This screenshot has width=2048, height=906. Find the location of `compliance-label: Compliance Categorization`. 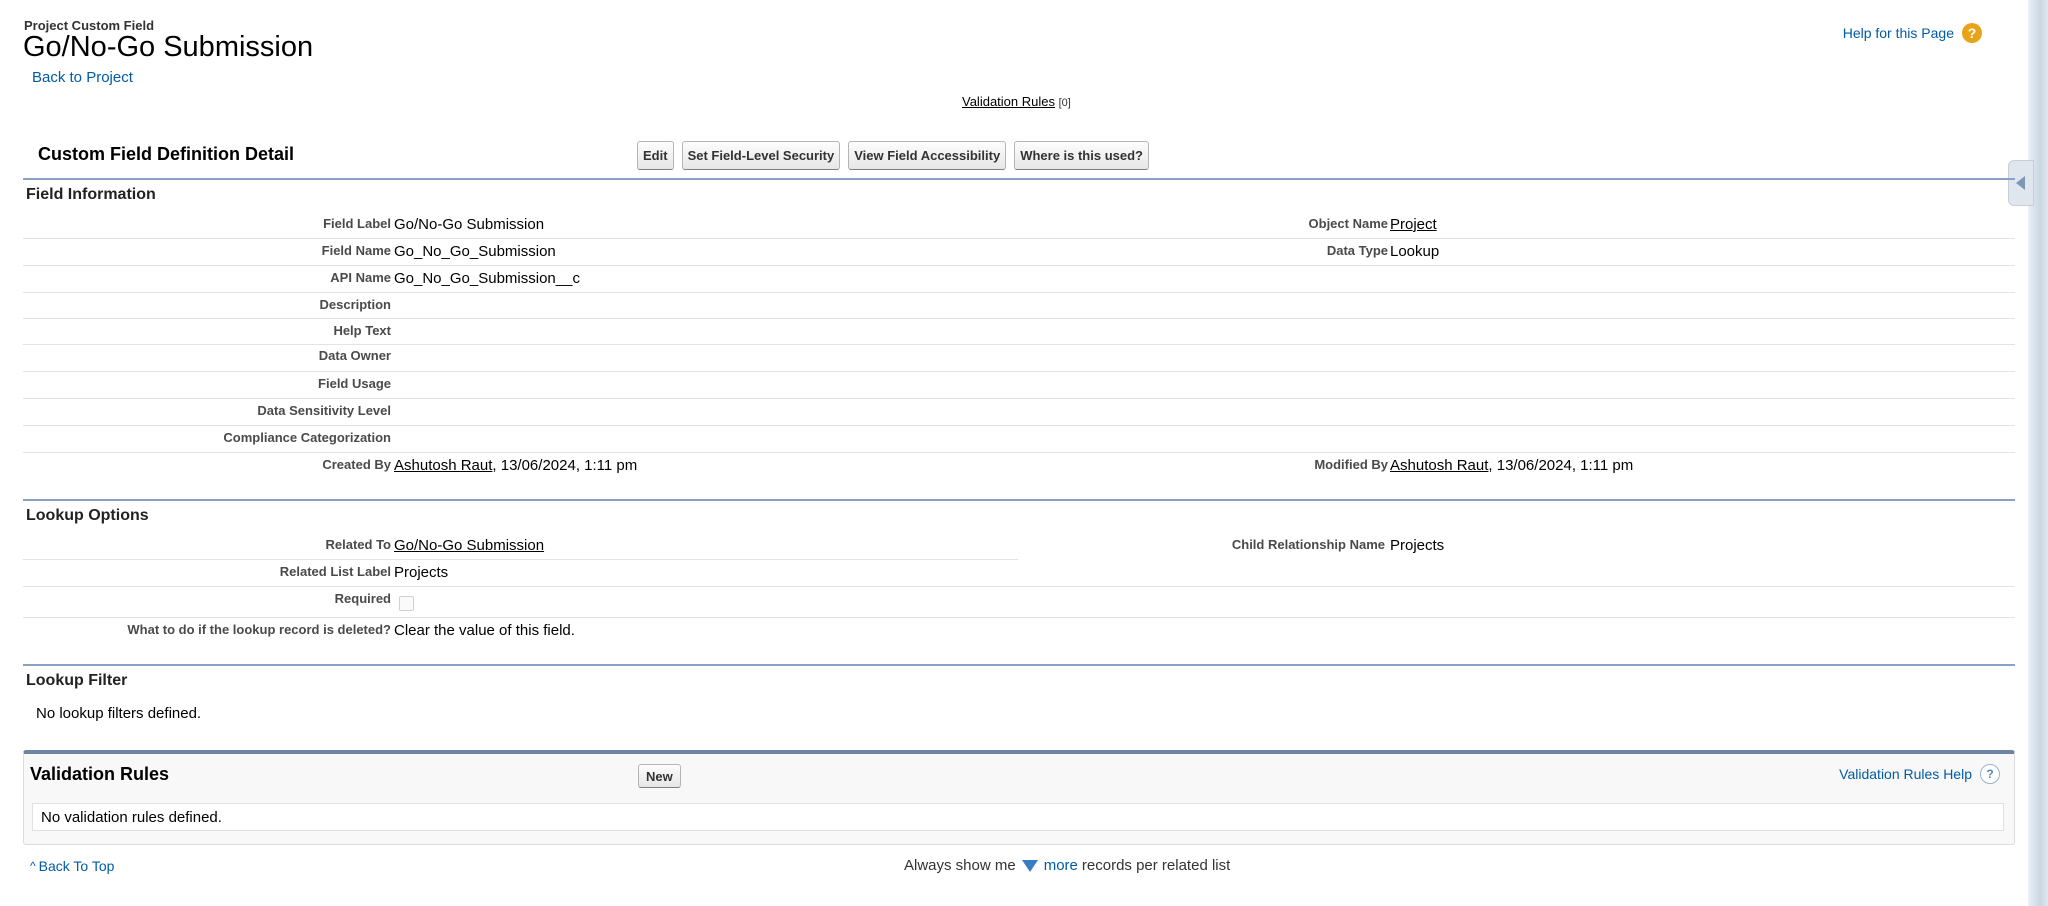

compliance-label: Compliance Categorization is located at coordinates (307, 437).